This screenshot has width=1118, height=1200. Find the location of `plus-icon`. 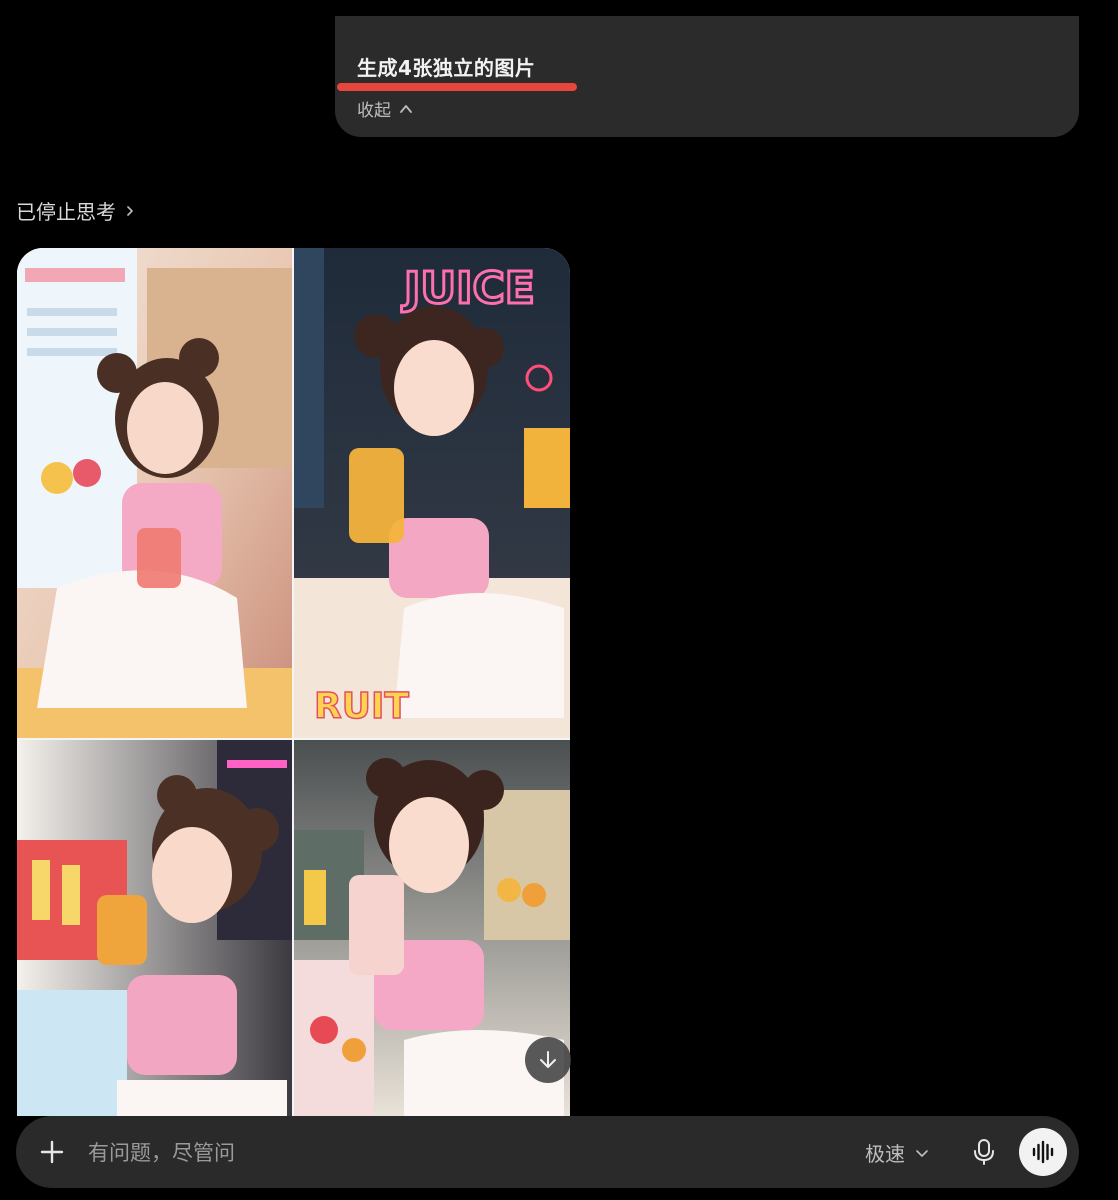

plus-icon is located at coordinates (52, 1152).